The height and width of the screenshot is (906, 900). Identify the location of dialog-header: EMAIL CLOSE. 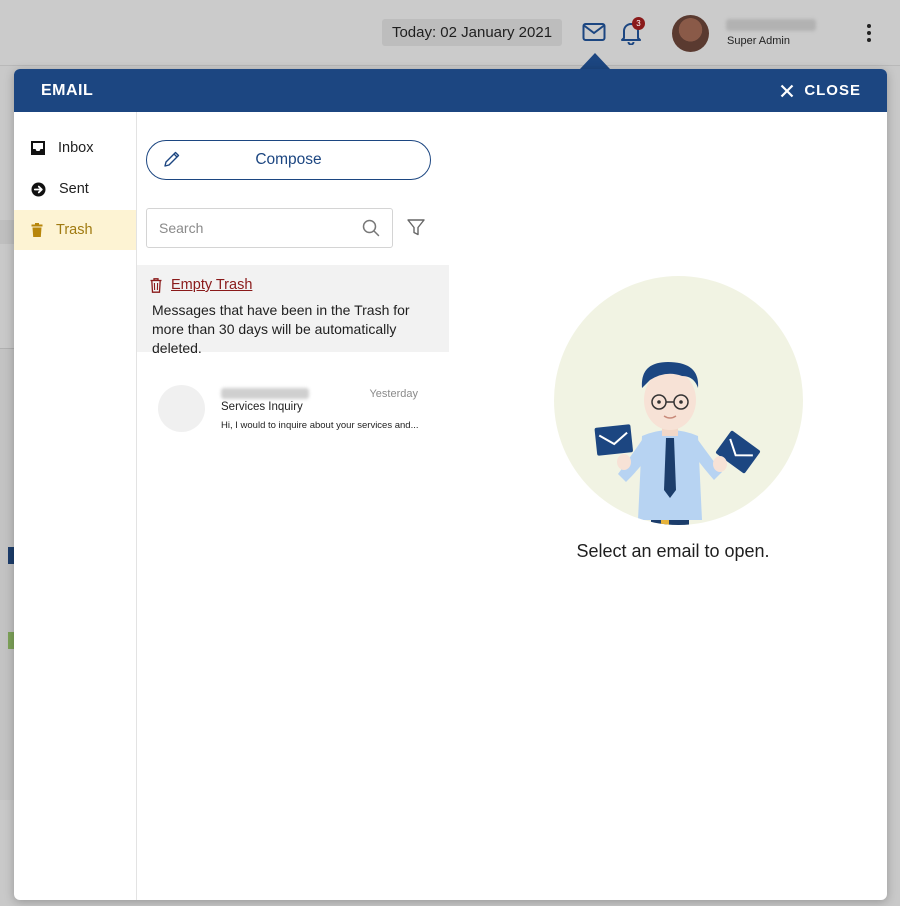
(450, 90).